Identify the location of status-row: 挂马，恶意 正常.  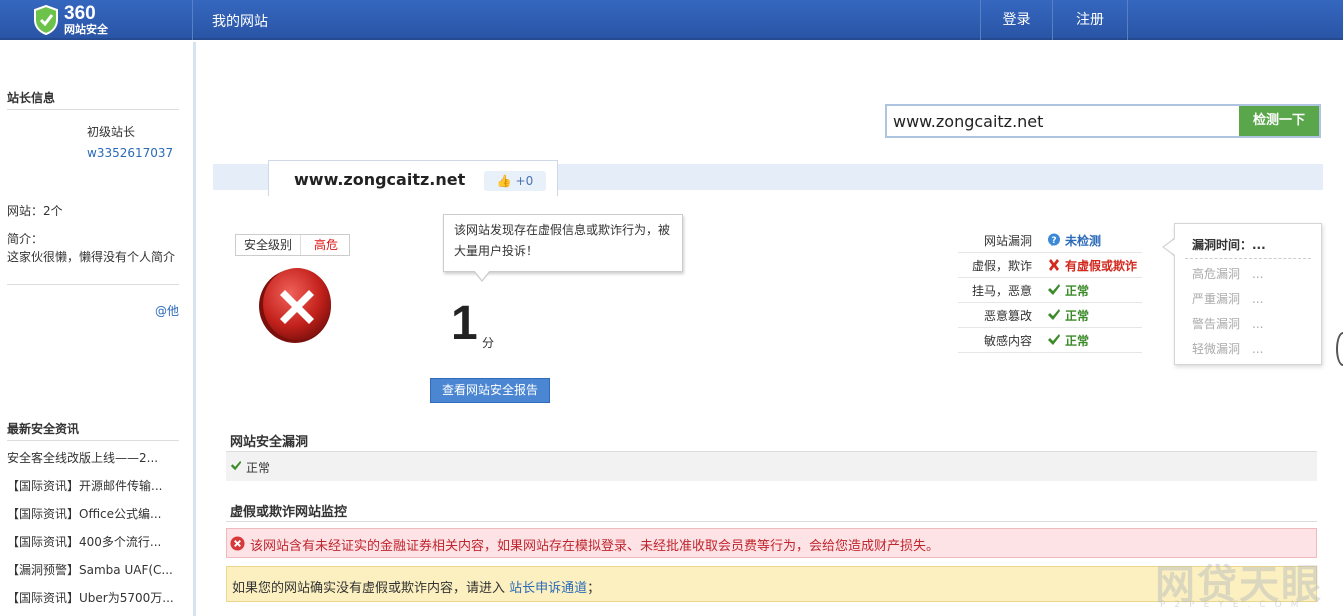
(1050, 290).